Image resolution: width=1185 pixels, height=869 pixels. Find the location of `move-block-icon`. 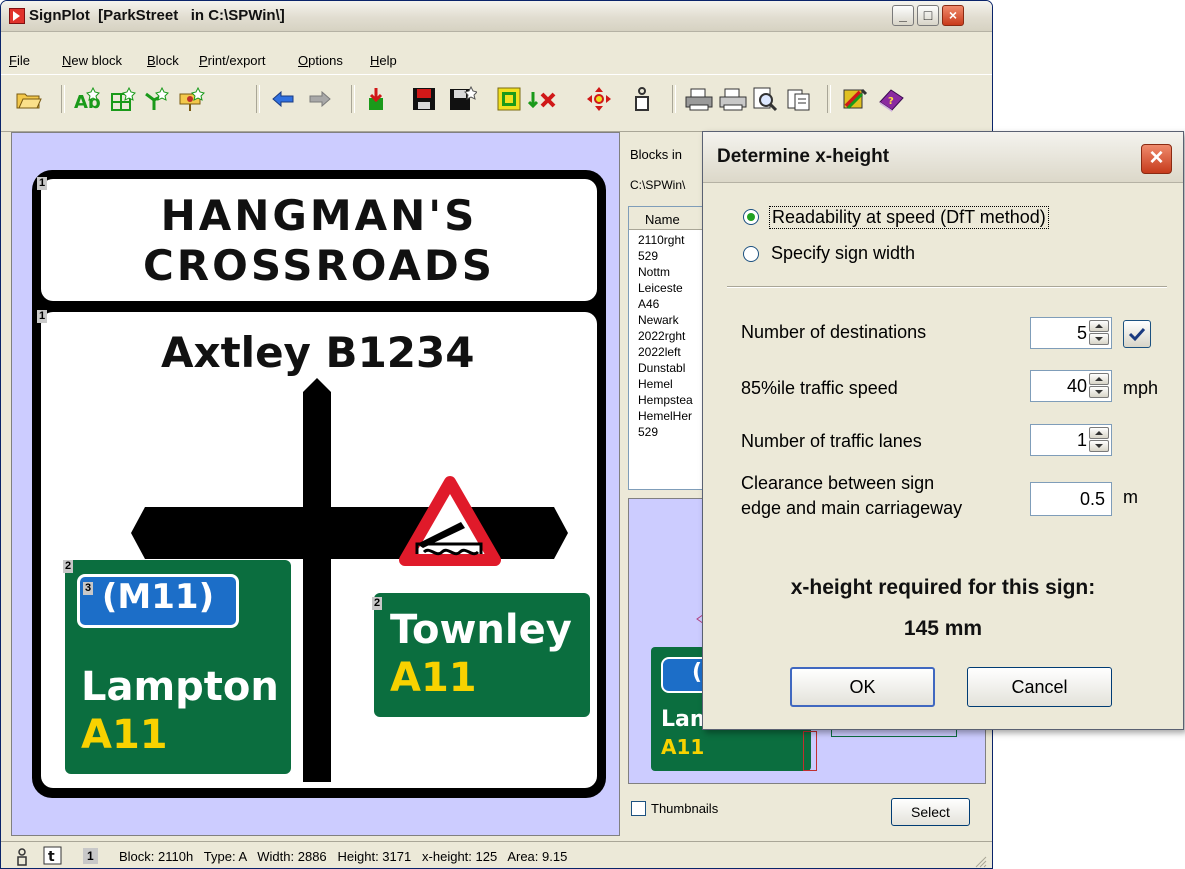

move-block-icon is located at coordinates (599, 99).